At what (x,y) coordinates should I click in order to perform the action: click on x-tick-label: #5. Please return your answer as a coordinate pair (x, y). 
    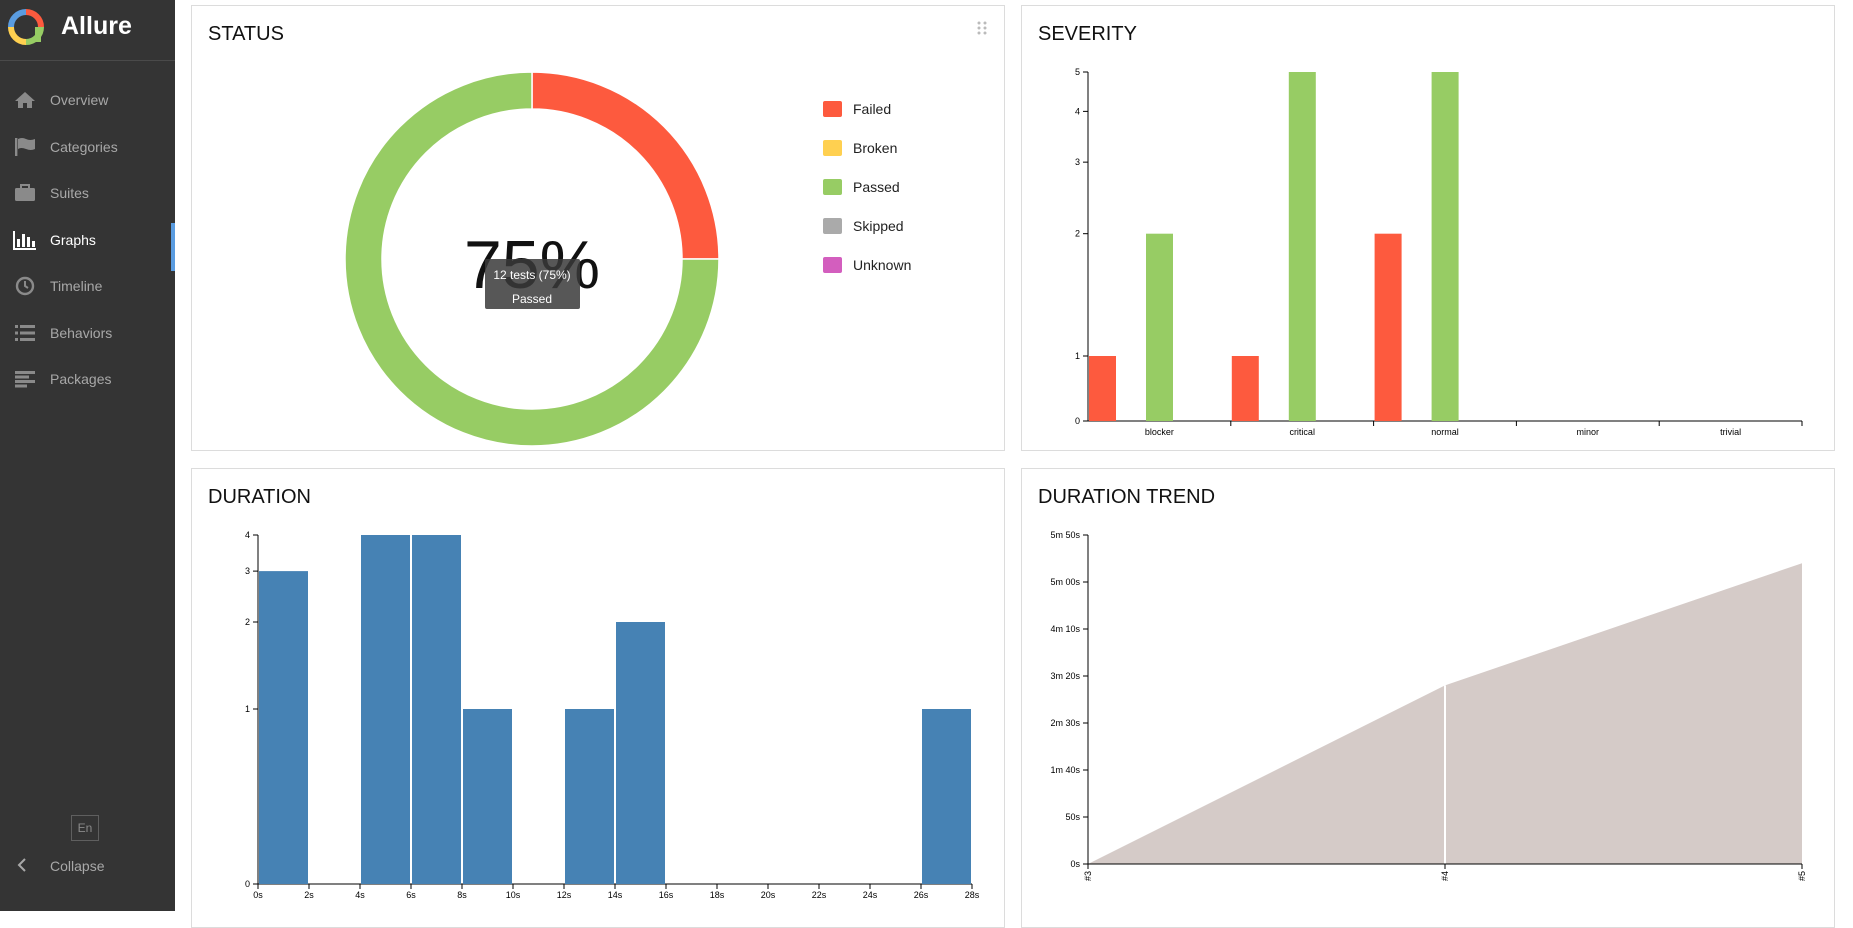
    Looking at the image, I should click on (1802, 876).